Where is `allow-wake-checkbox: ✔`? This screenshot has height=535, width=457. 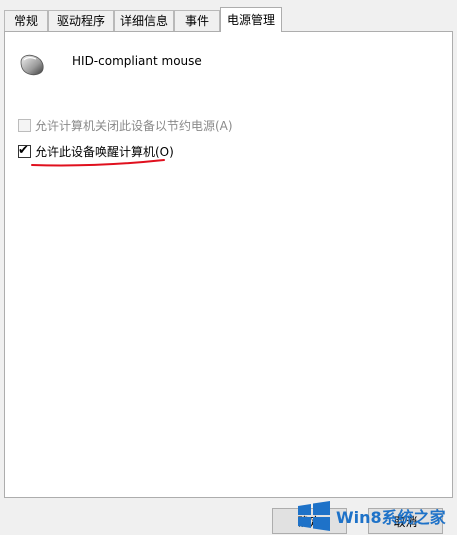 allow-wake-checkbox: ✔ is located at coordinates (24, 150).